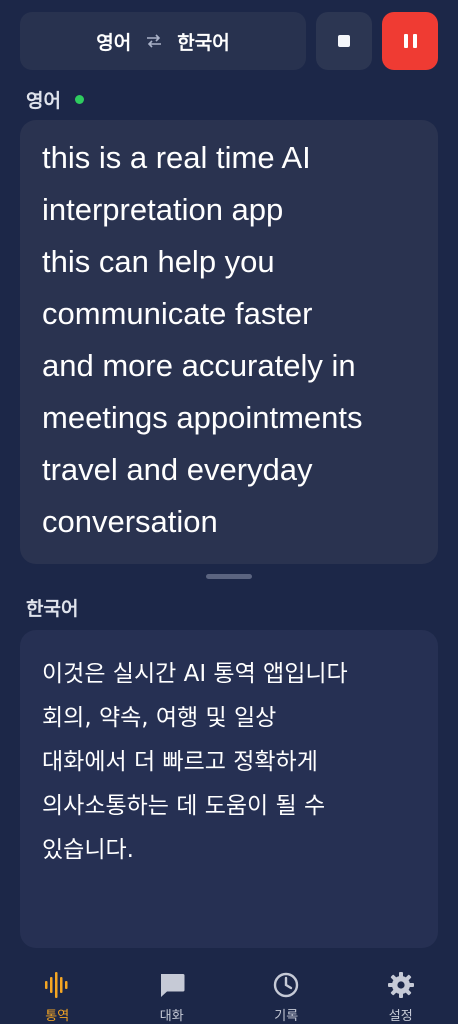 The height and width of the screenshot is (1024, 458). I want to click on live-indicator-dot, so click(79, 99).